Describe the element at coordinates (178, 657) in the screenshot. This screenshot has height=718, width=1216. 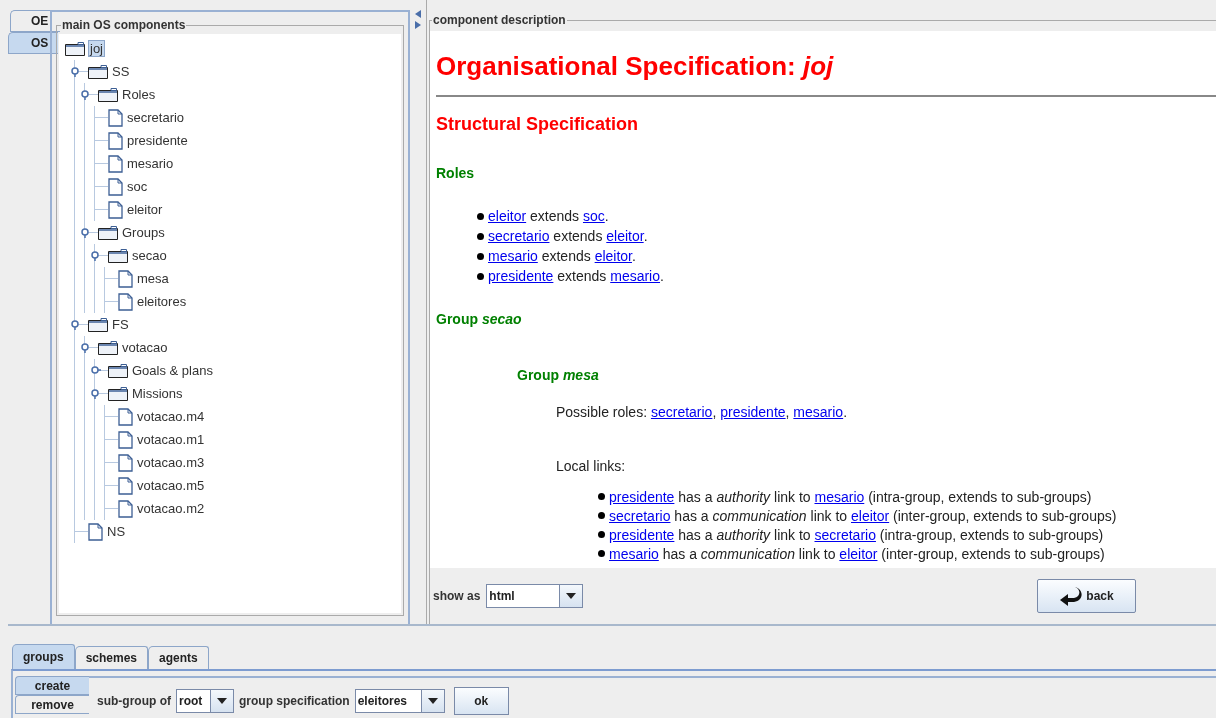
I see `tab: agents` at that location.